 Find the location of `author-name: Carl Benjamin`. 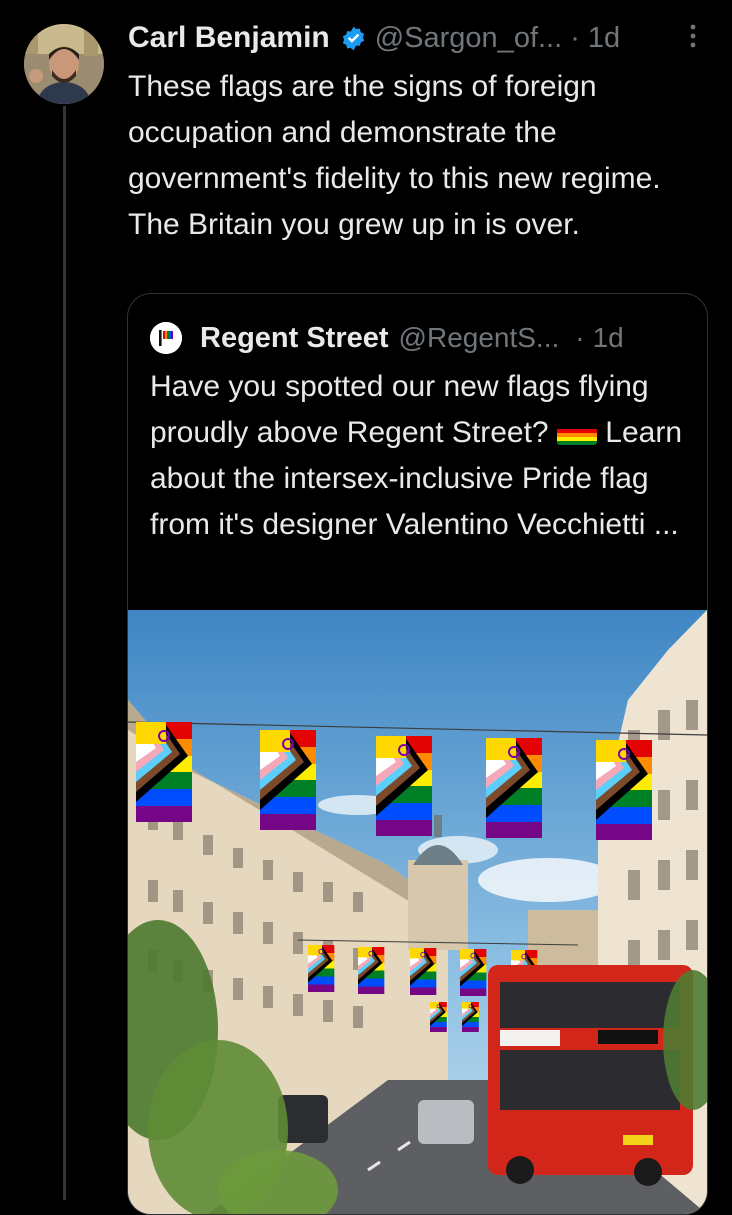

author-name: Carl Benjamin is located at coordinates (229, 38).